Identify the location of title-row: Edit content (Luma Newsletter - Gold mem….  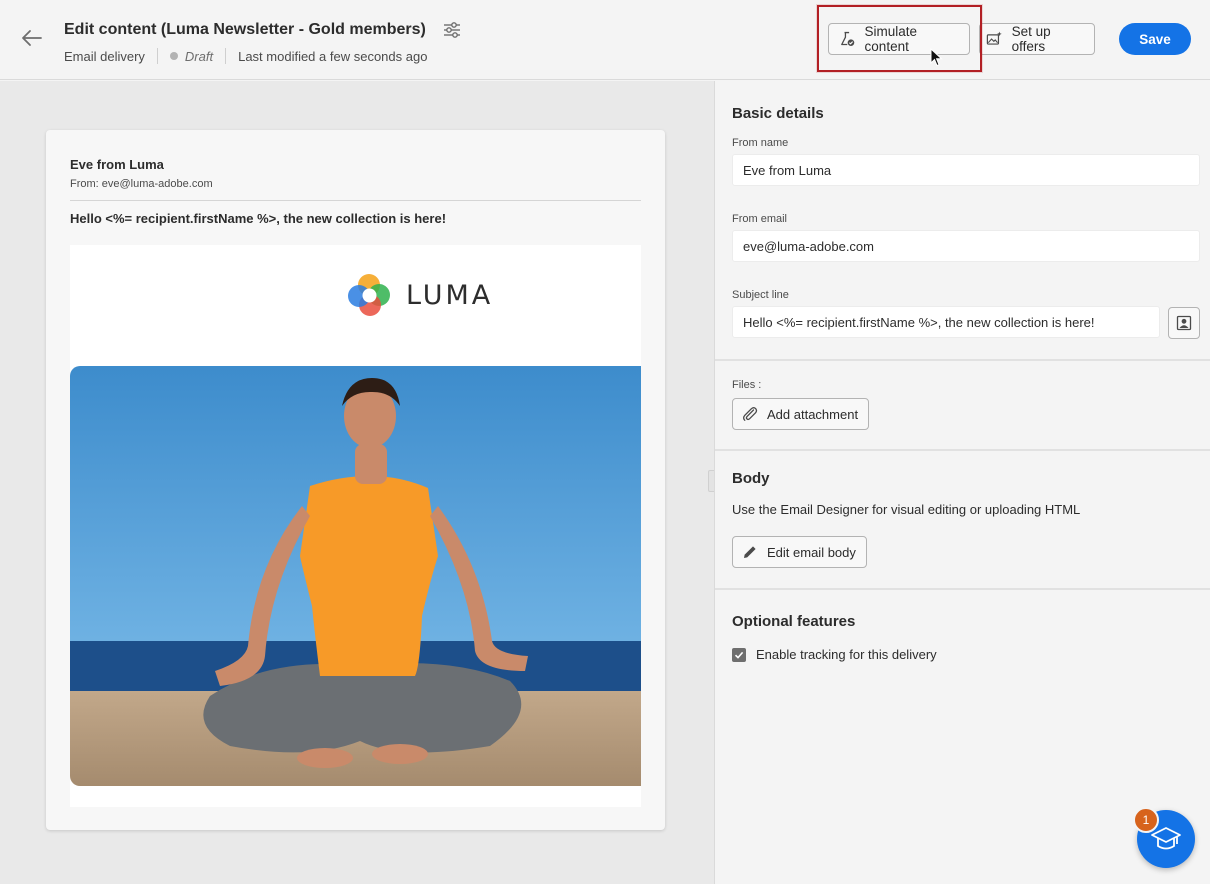
(263, 30).